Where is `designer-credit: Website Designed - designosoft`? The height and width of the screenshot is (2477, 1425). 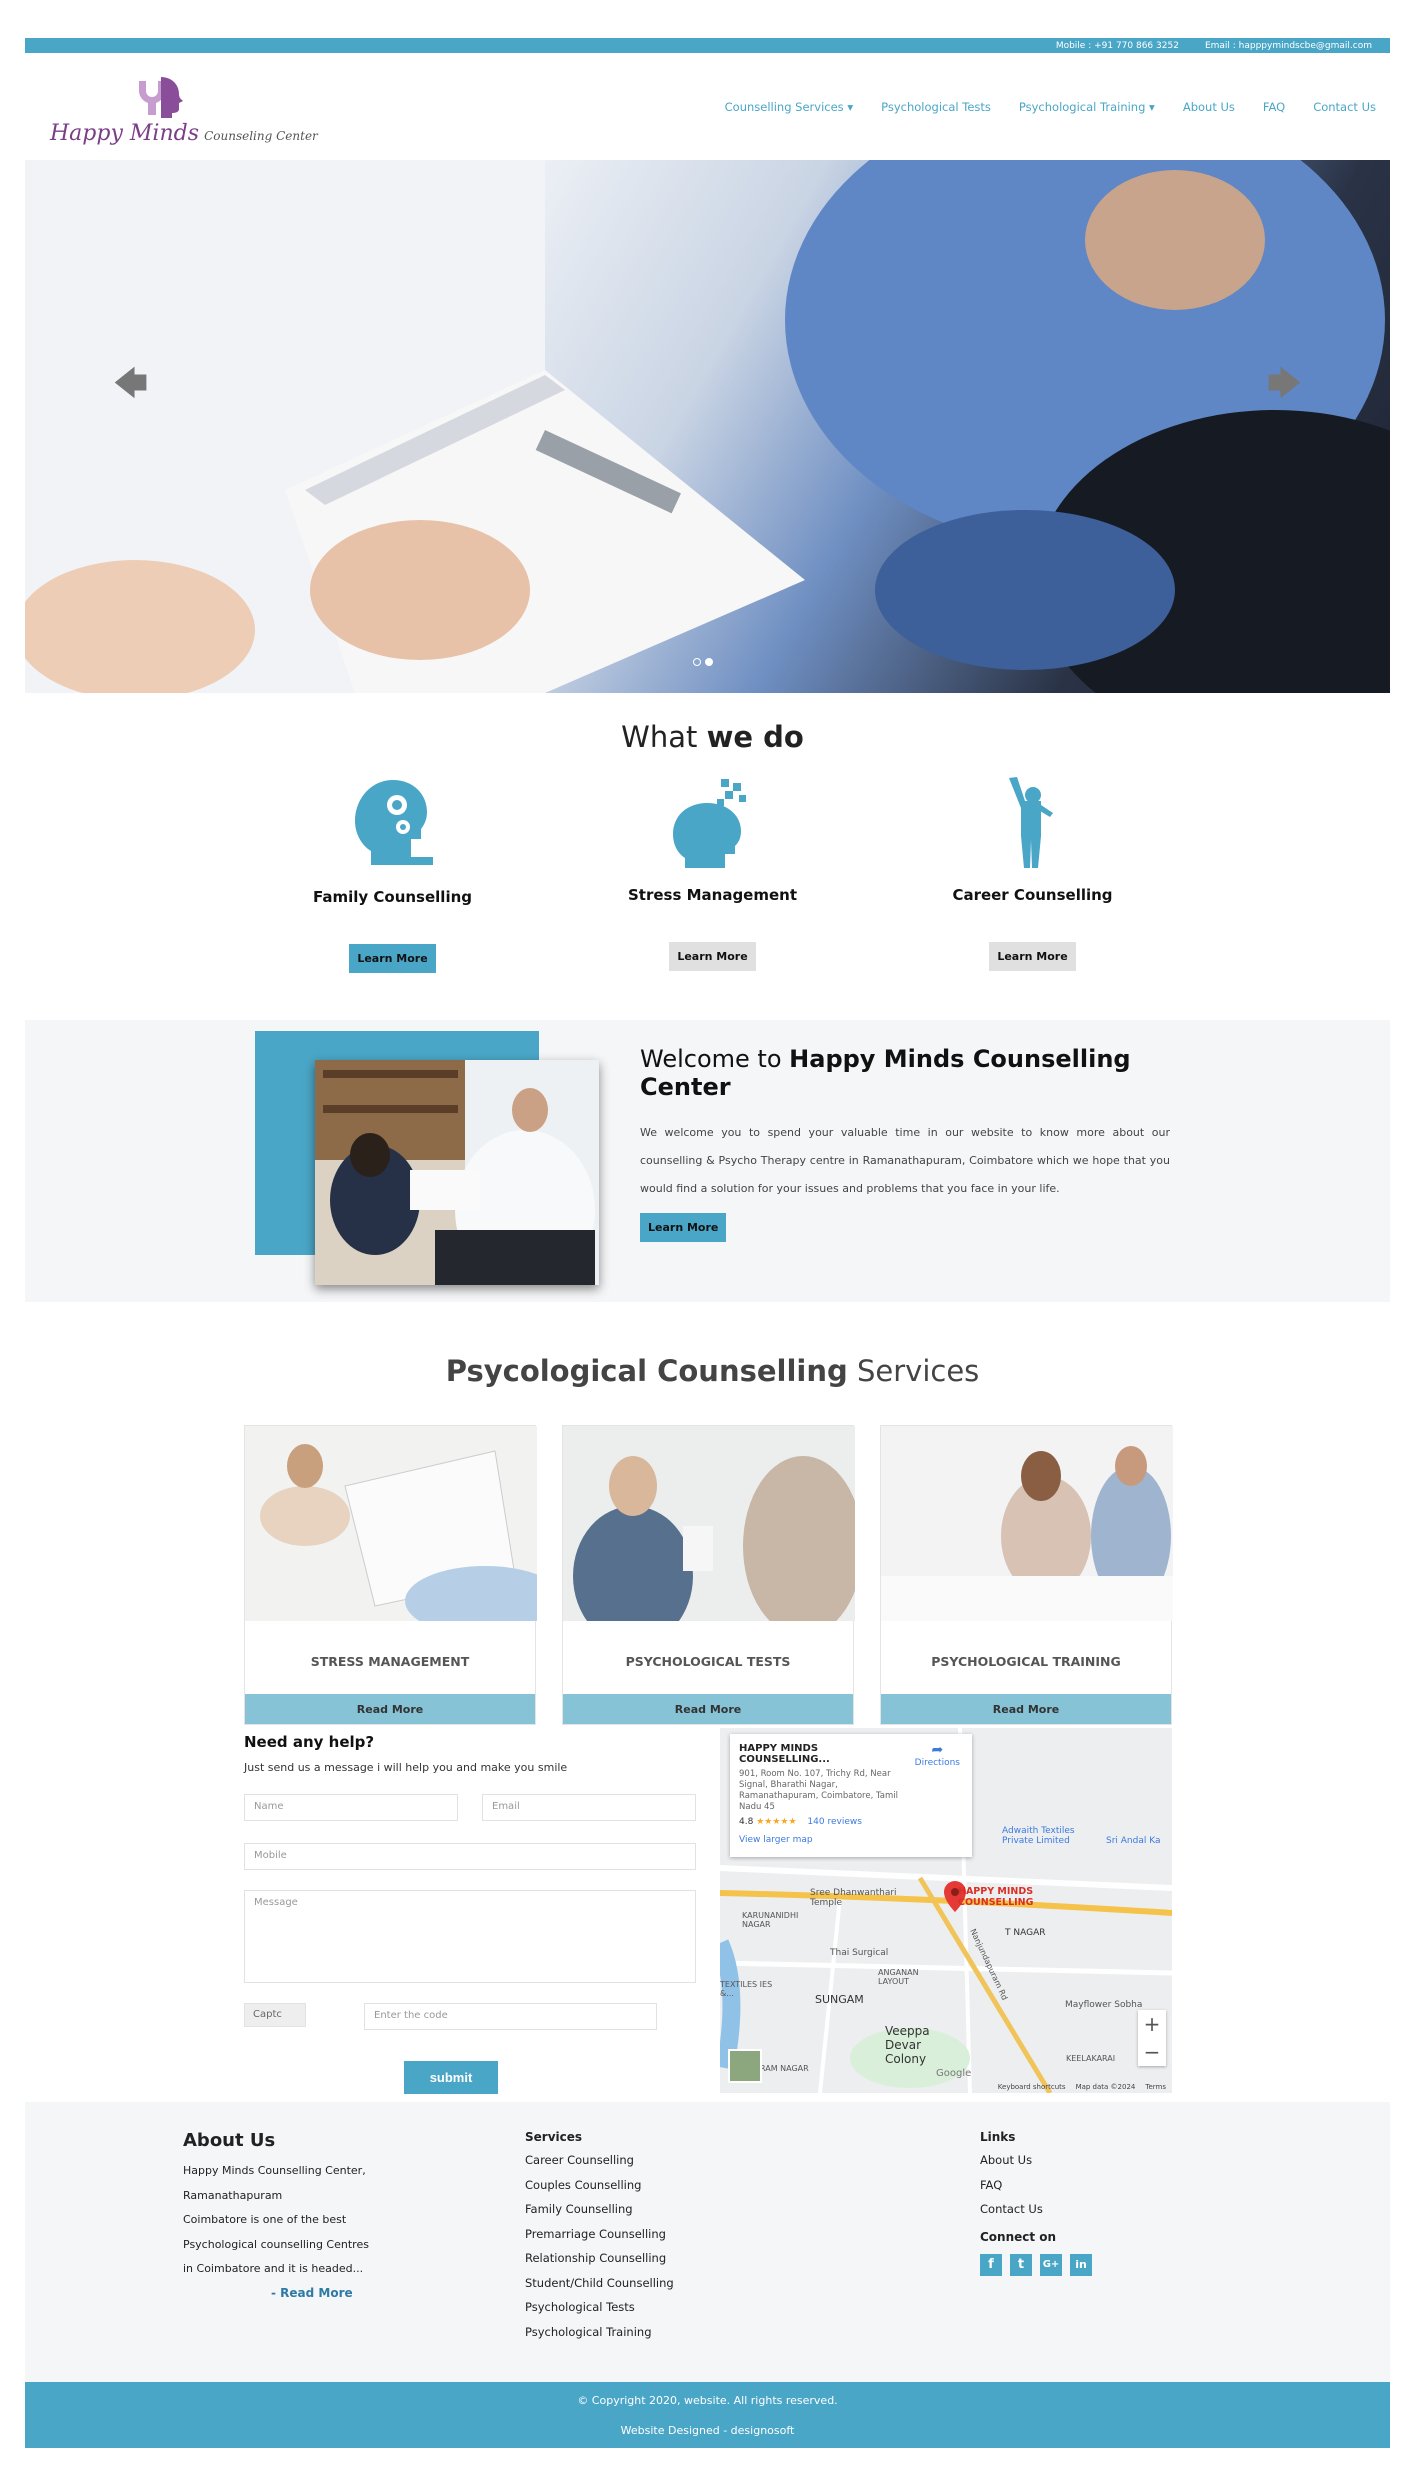 designer-credit: Website Designed - designosoft is located at coordinates (707, 2422).